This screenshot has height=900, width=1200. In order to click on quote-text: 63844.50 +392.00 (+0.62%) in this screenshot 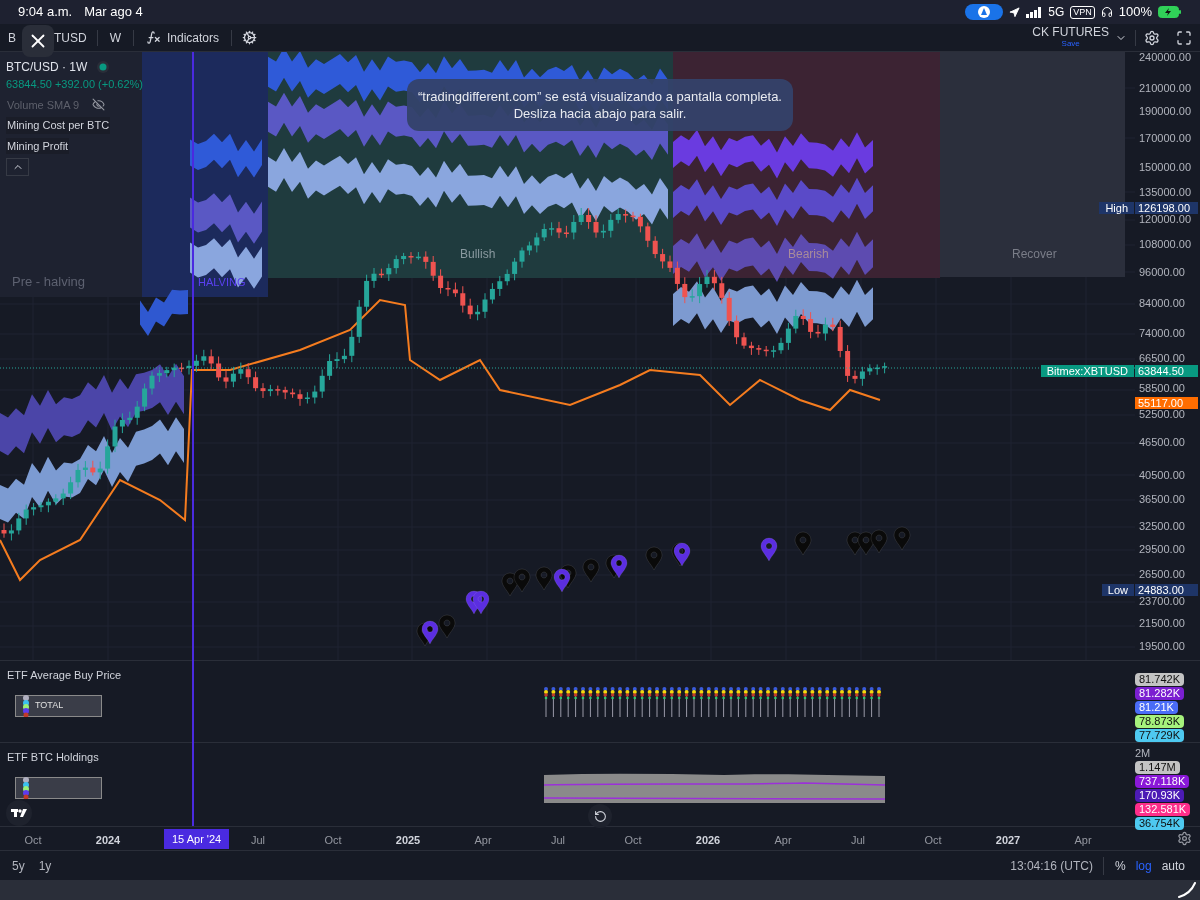, I will do `click(74, 84)`.